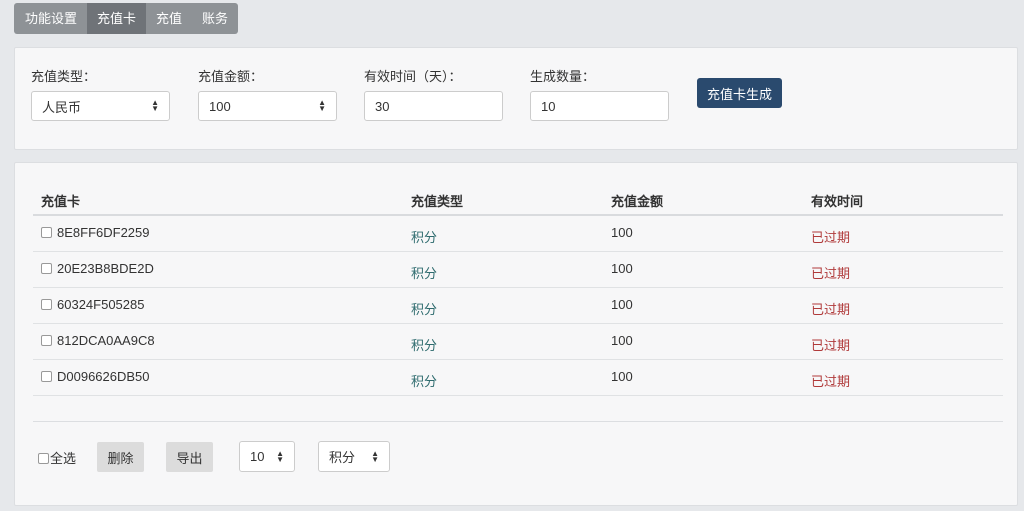  What do you see at coordinates (739, 93) in the screenshot?
I see `generate-card-button: 充值卡生成` at bounding box center [739, 93].